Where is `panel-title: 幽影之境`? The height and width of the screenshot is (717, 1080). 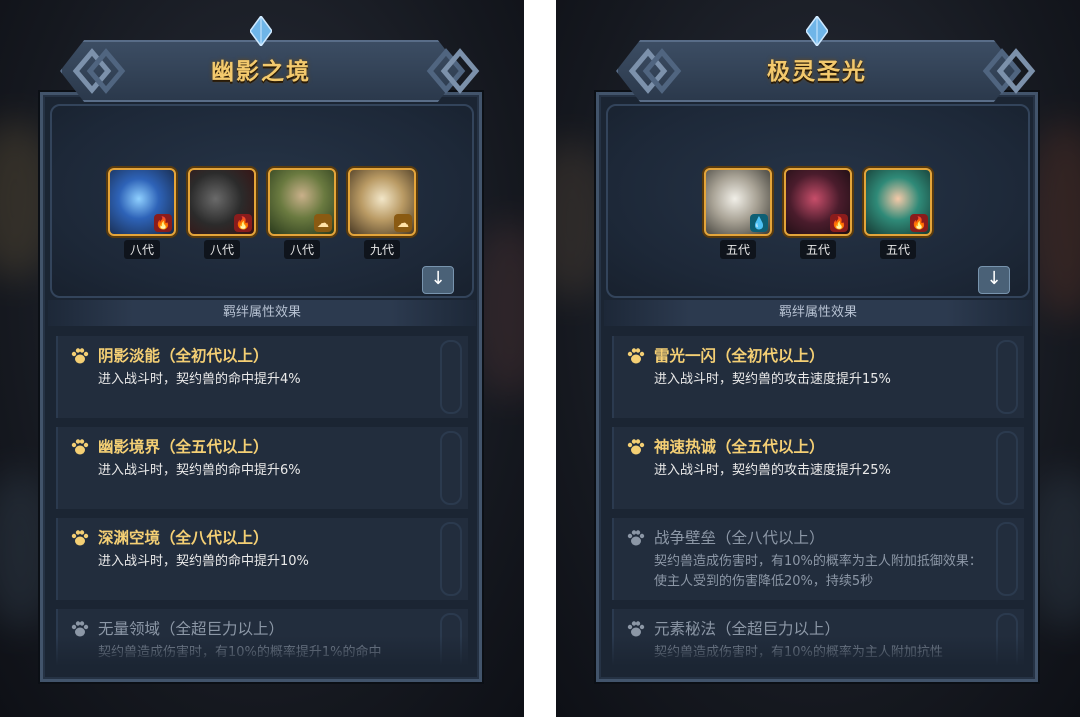 panel-title: 幽影之境 is located at coordinates (261, 72).